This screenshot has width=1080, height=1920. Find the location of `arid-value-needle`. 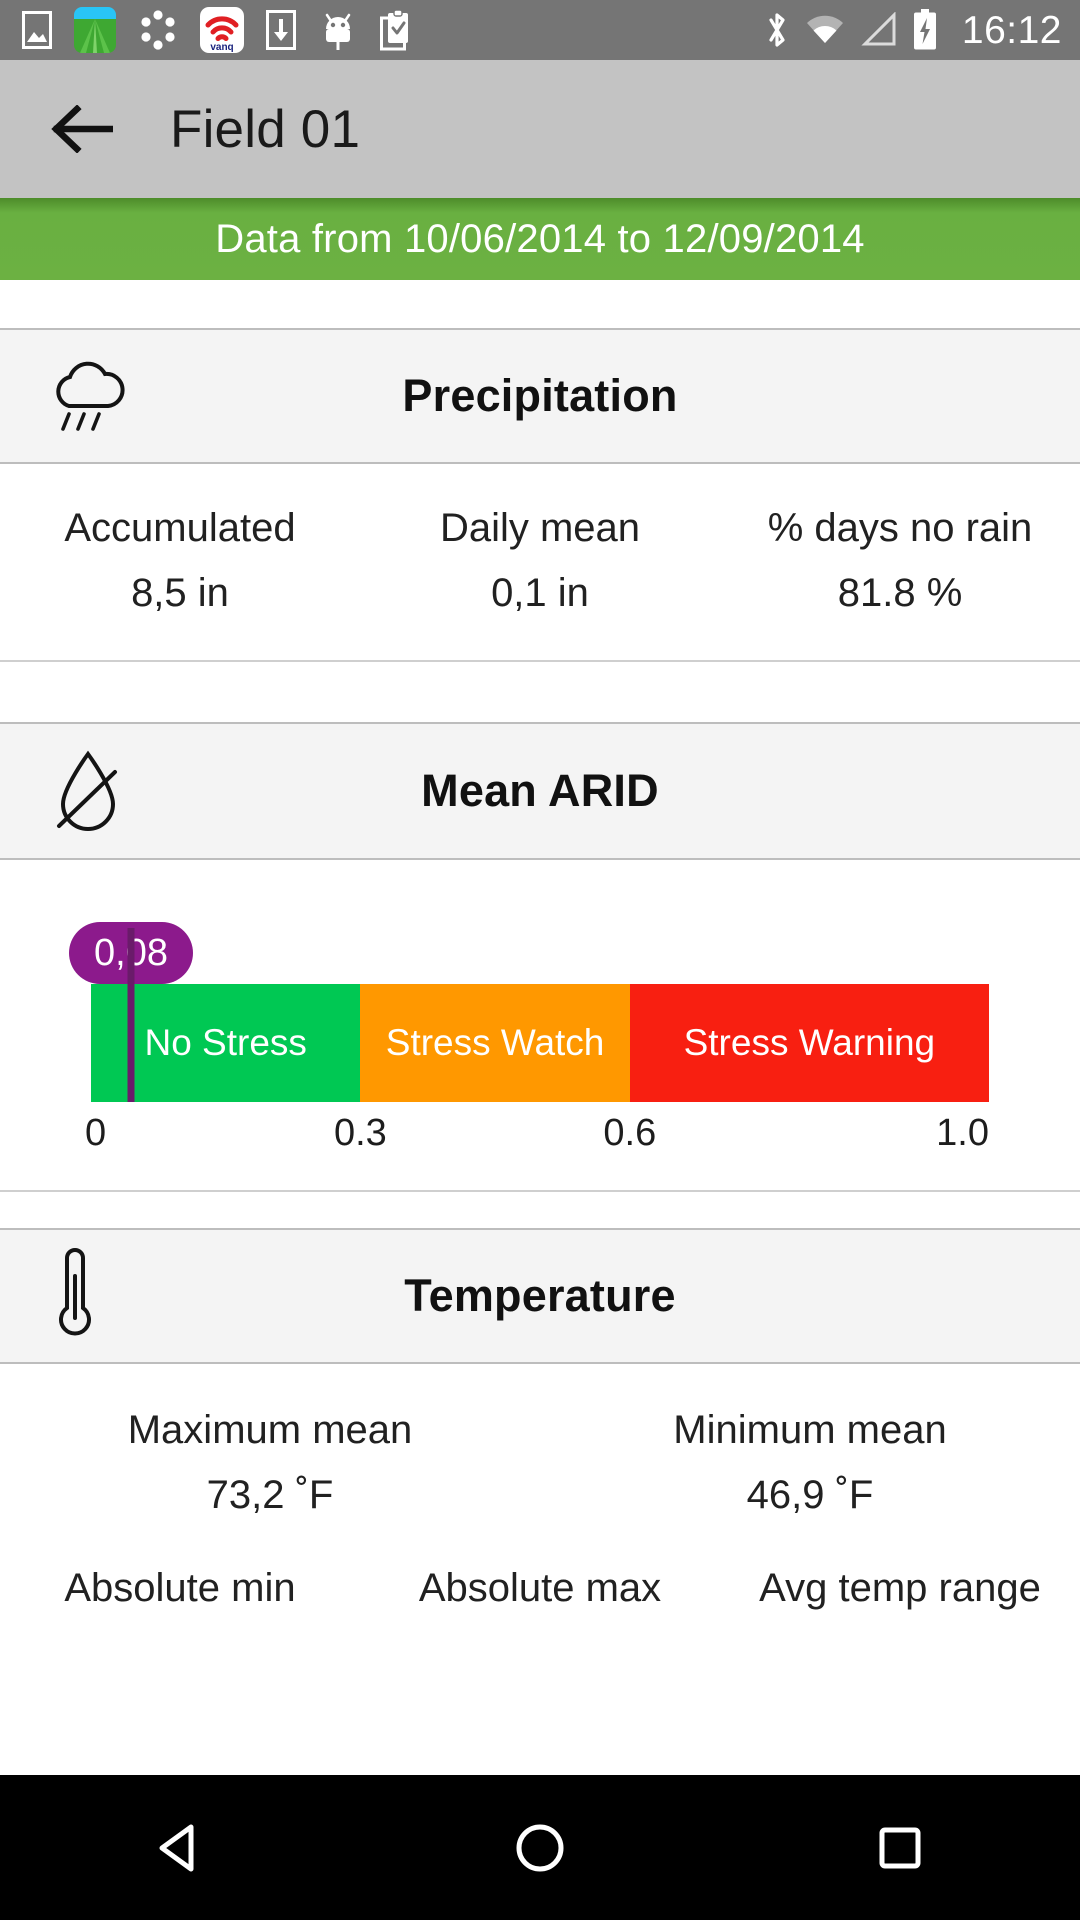

arid-value-needle is located at coordinates (131, 1015).